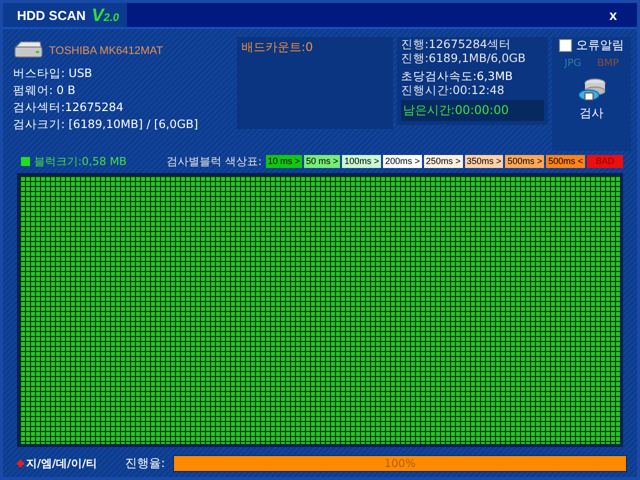 The image size is (640, 480). I want to click on legend-swatch: BAD, so click(605, 161).